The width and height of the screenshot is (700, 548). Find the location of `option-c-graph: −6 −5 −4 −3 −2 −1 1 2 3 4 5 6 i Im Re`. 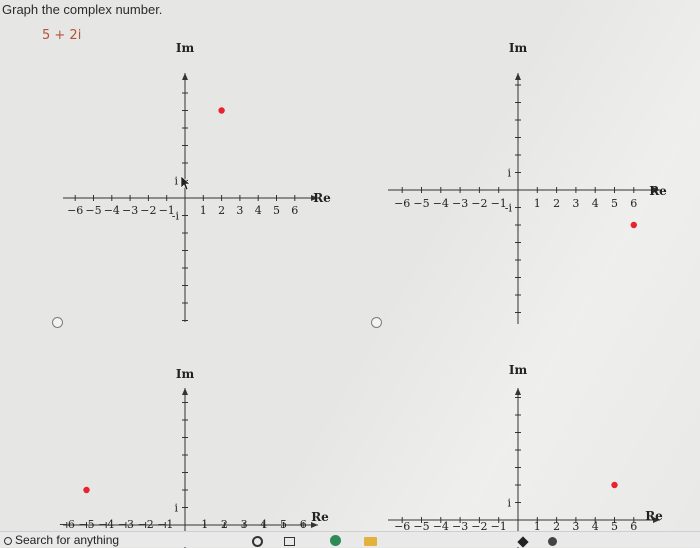

option-c-graph: −6 −5 −4 −3 −2 −1 1 2 3 4 5 6 i Im Re is located at coordinates (194, 457).